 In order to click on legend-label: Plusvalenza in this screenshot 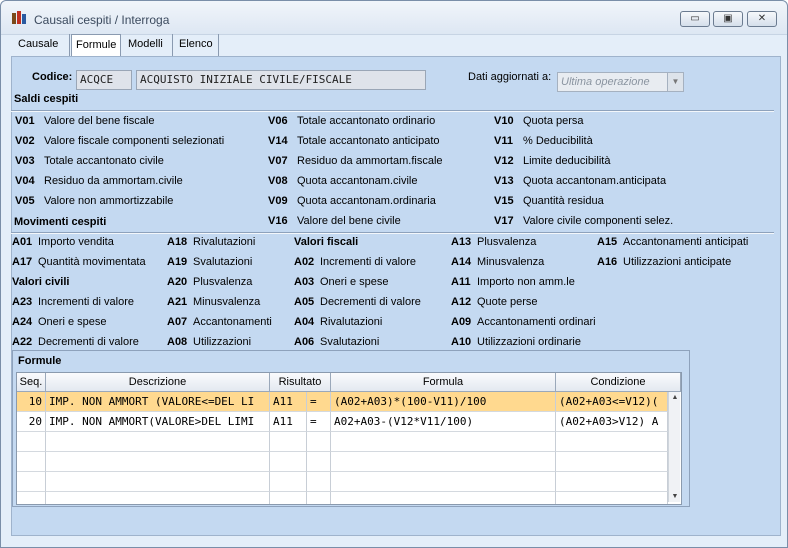, I will do `click(507, 242)`.